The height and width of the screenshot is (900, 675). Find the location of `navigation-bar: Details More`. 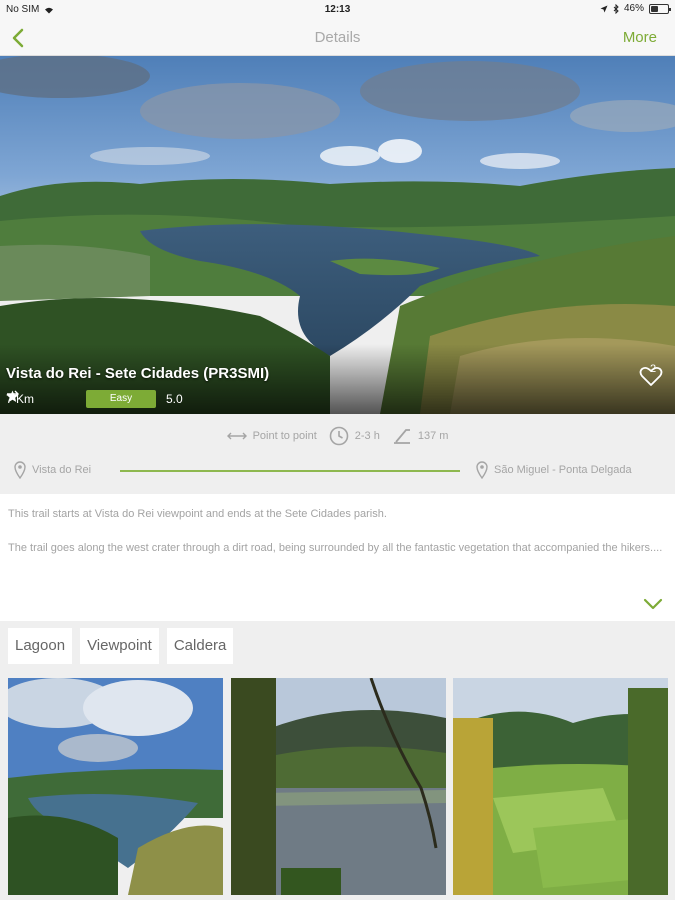

navigation-bar: Details More is located at coordinates (337, 38).